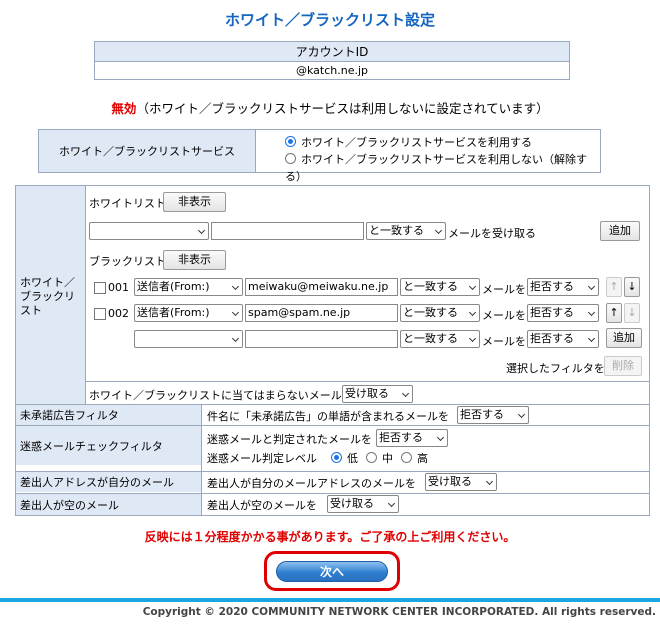  Describe the element at coordinates (194, 260) in the screenshot. I see `blacklist-hide-button: 非表示` at that location.